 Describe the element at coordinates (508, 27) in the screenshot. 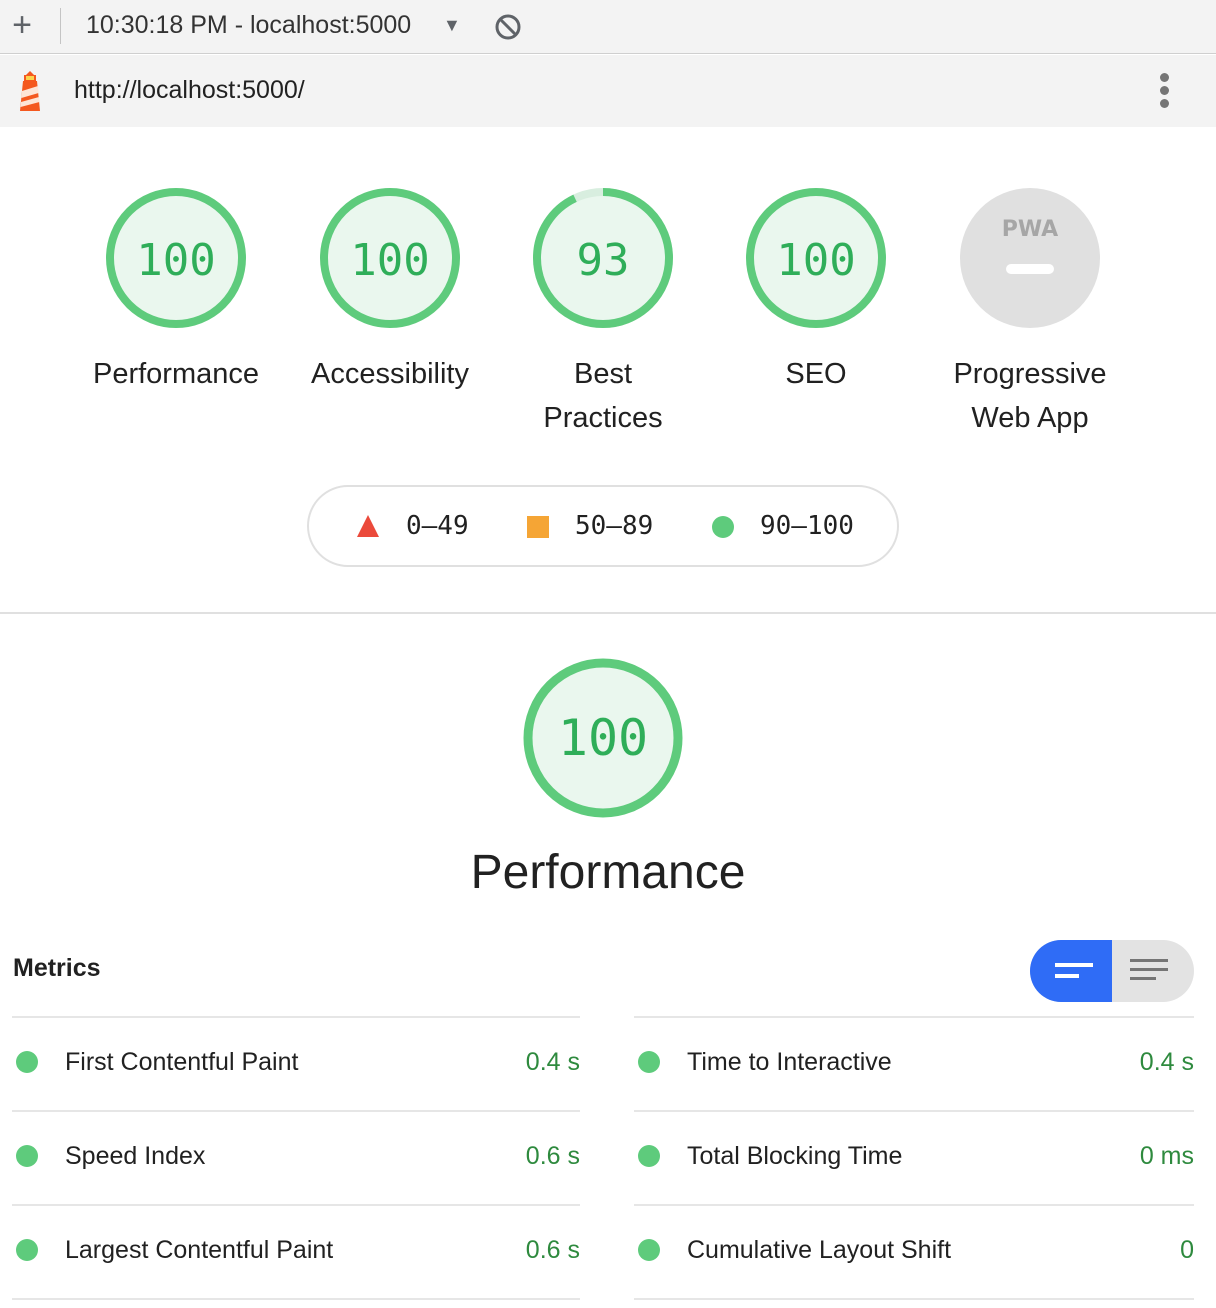

I see `block-icon` at that location.